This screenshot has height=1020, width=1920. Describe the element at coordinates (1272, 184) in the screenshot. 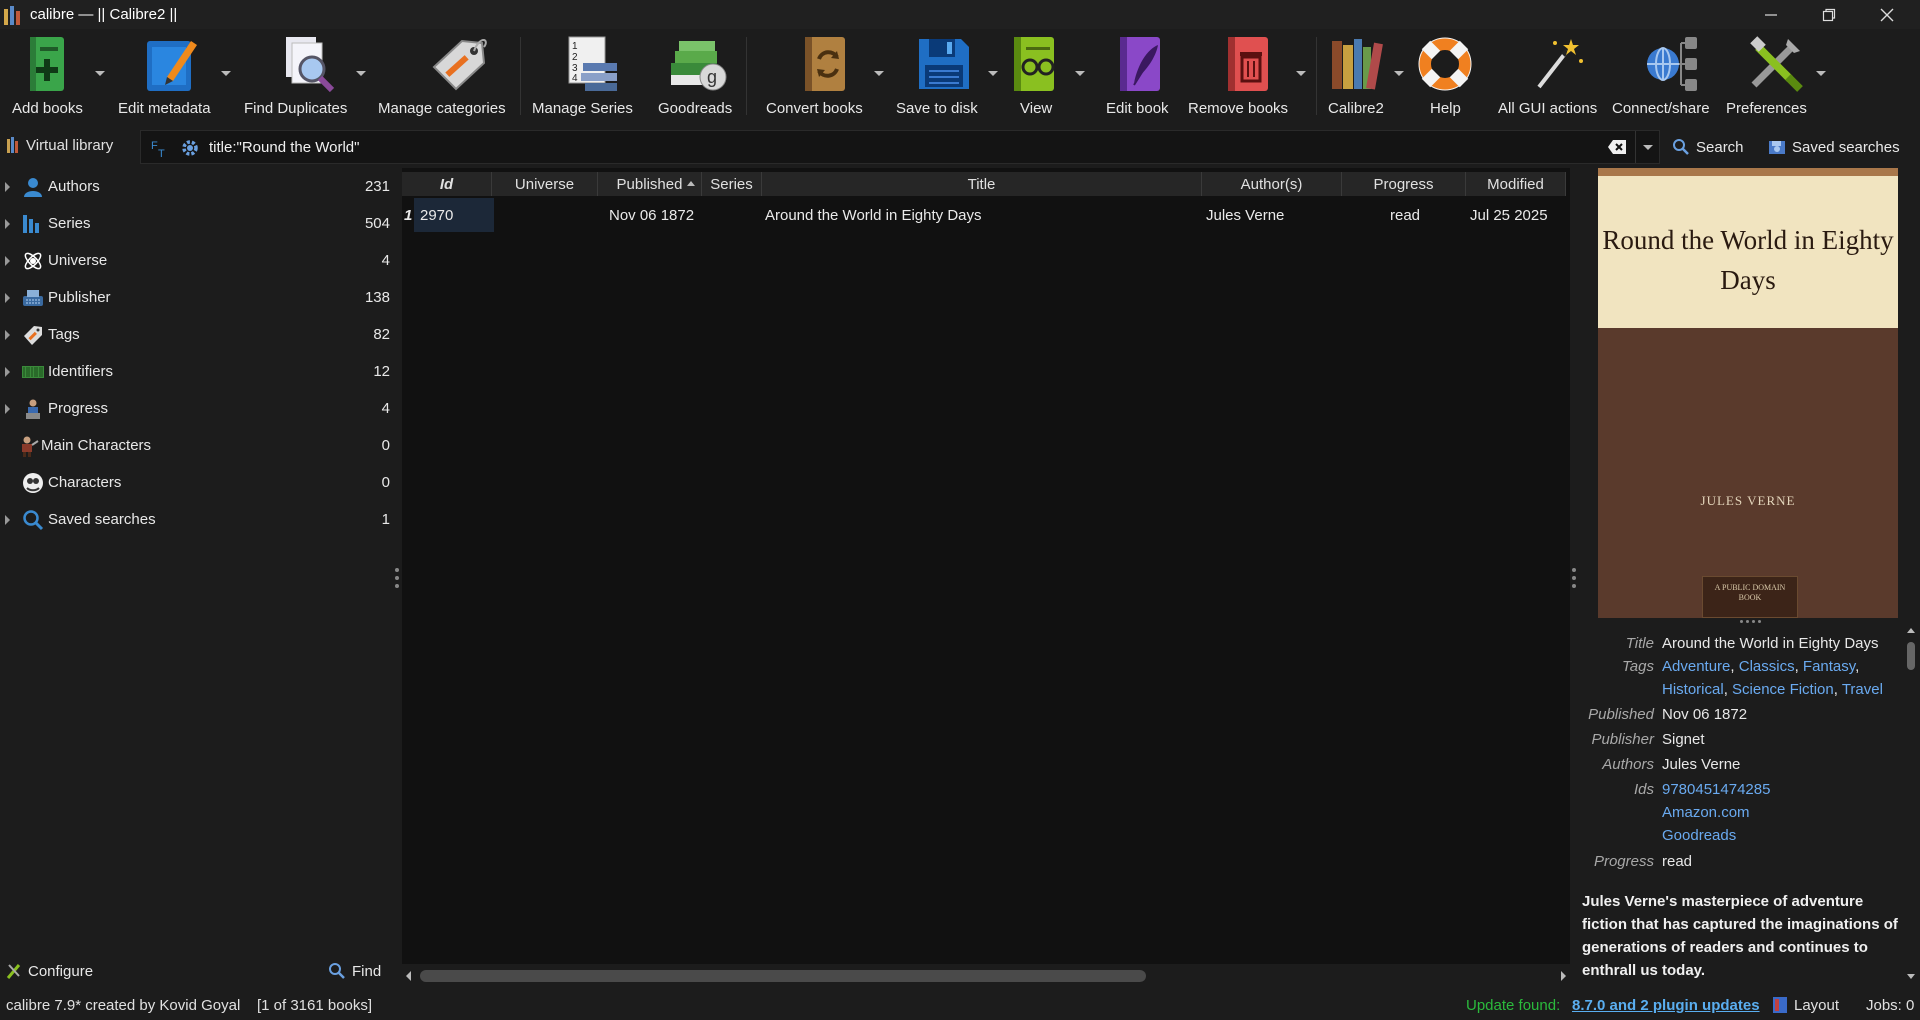

I see `column-header-authors: Author(s)` at that location.